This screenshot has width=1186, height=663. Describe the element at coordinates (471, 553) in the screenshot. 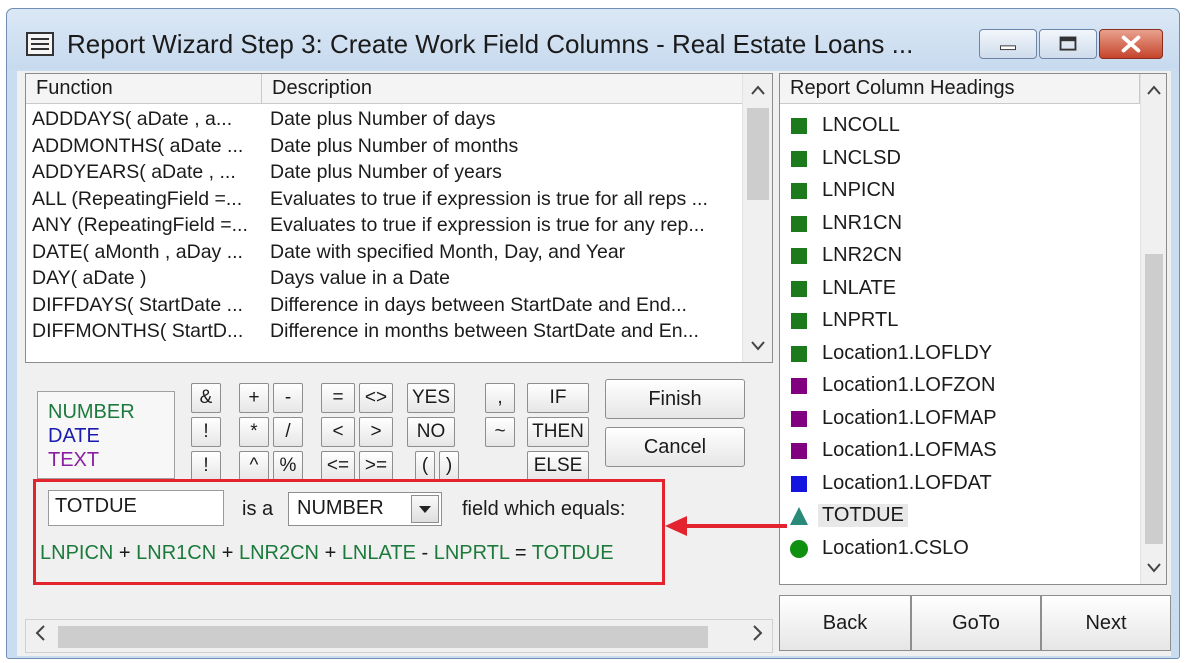

I see `formula-field-token: LNPRTL` at that location.